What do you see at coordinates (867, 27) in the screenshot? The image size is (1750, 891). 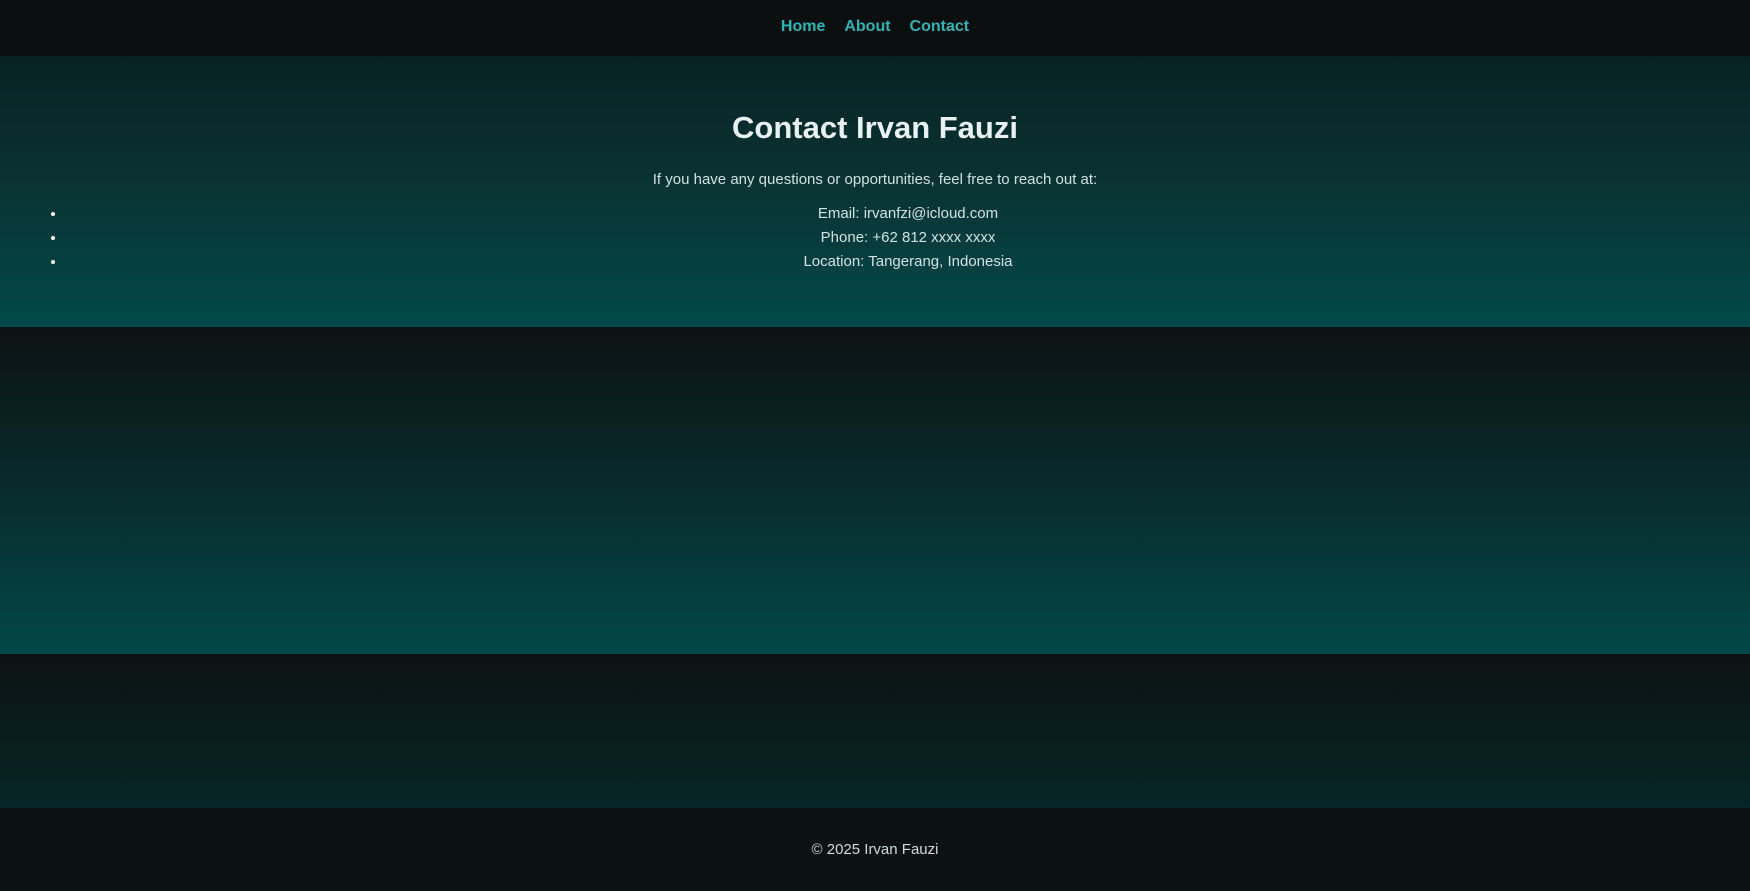 I see `nav-link-about: About` at bounding box center [867, 27].